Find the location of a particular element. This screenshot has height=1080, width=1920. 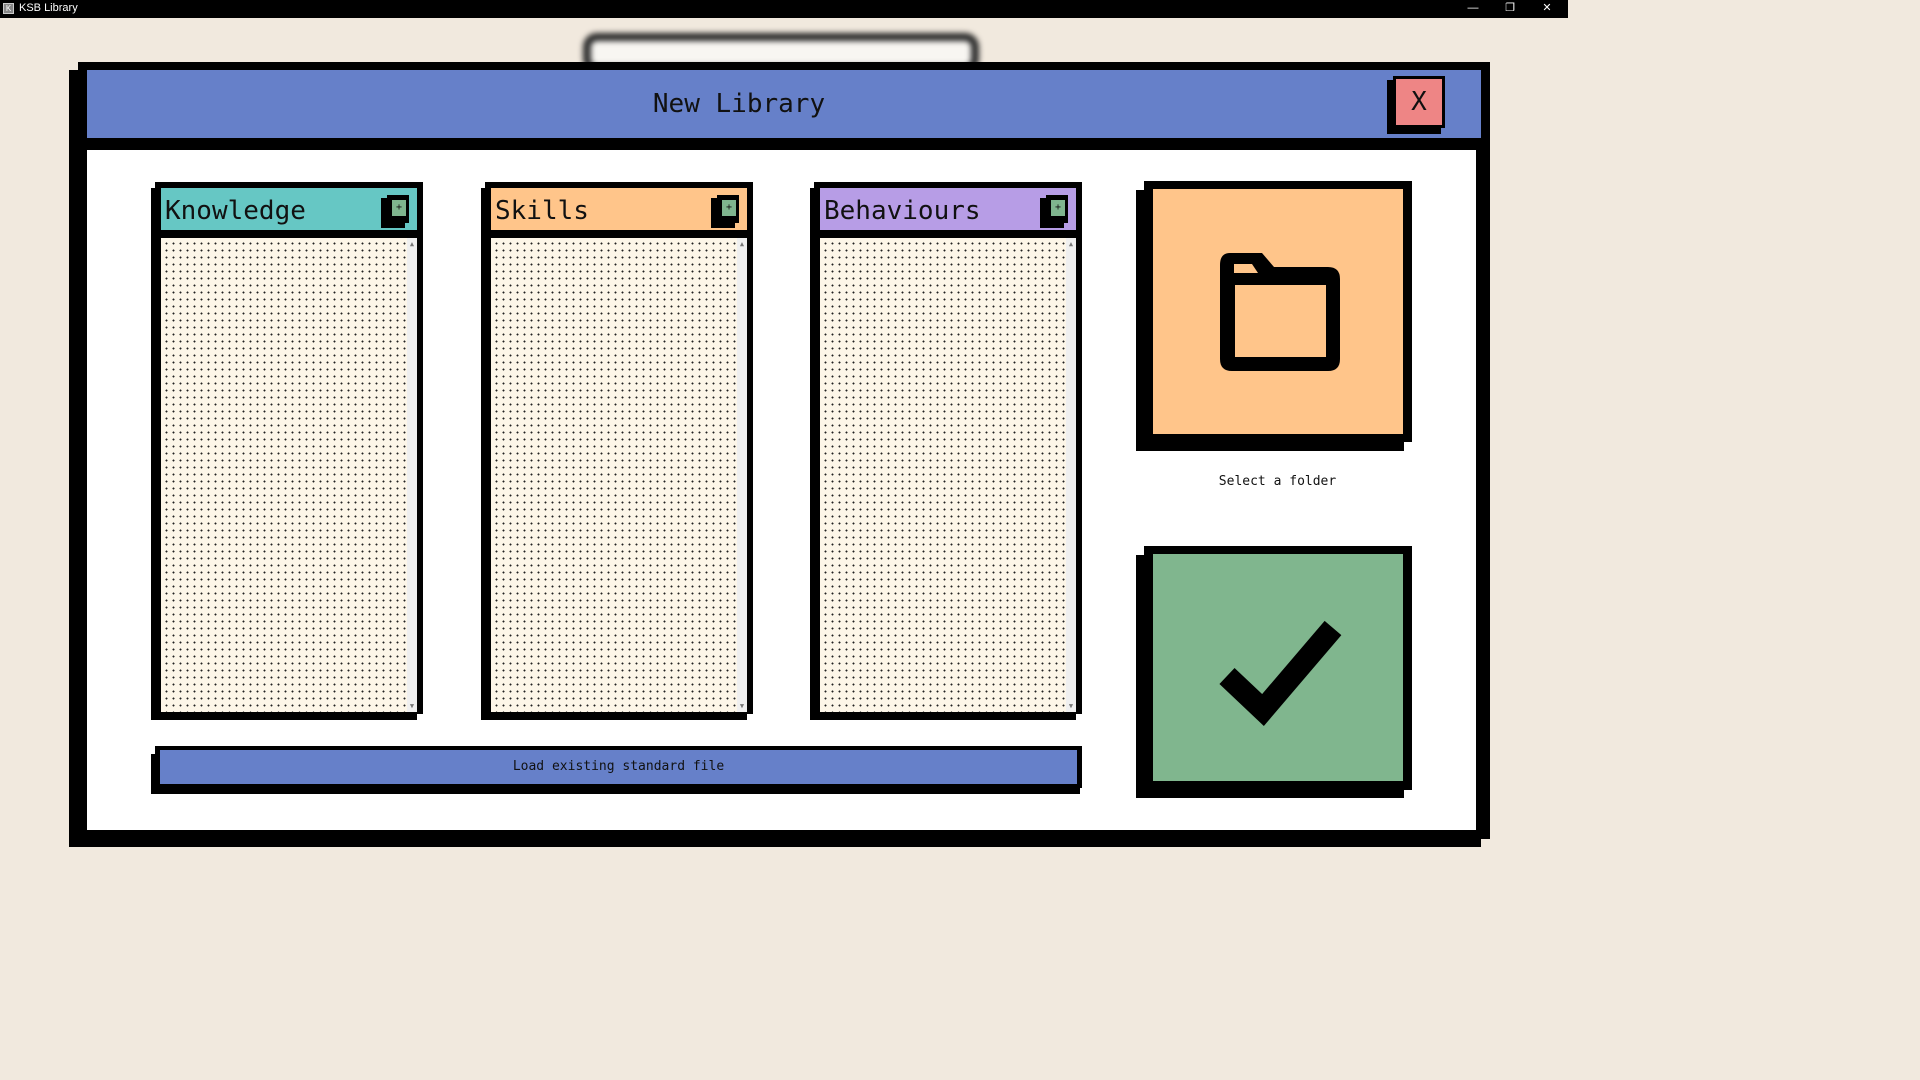

behaviours-add-button: + is located at coordinates (1057, 209).